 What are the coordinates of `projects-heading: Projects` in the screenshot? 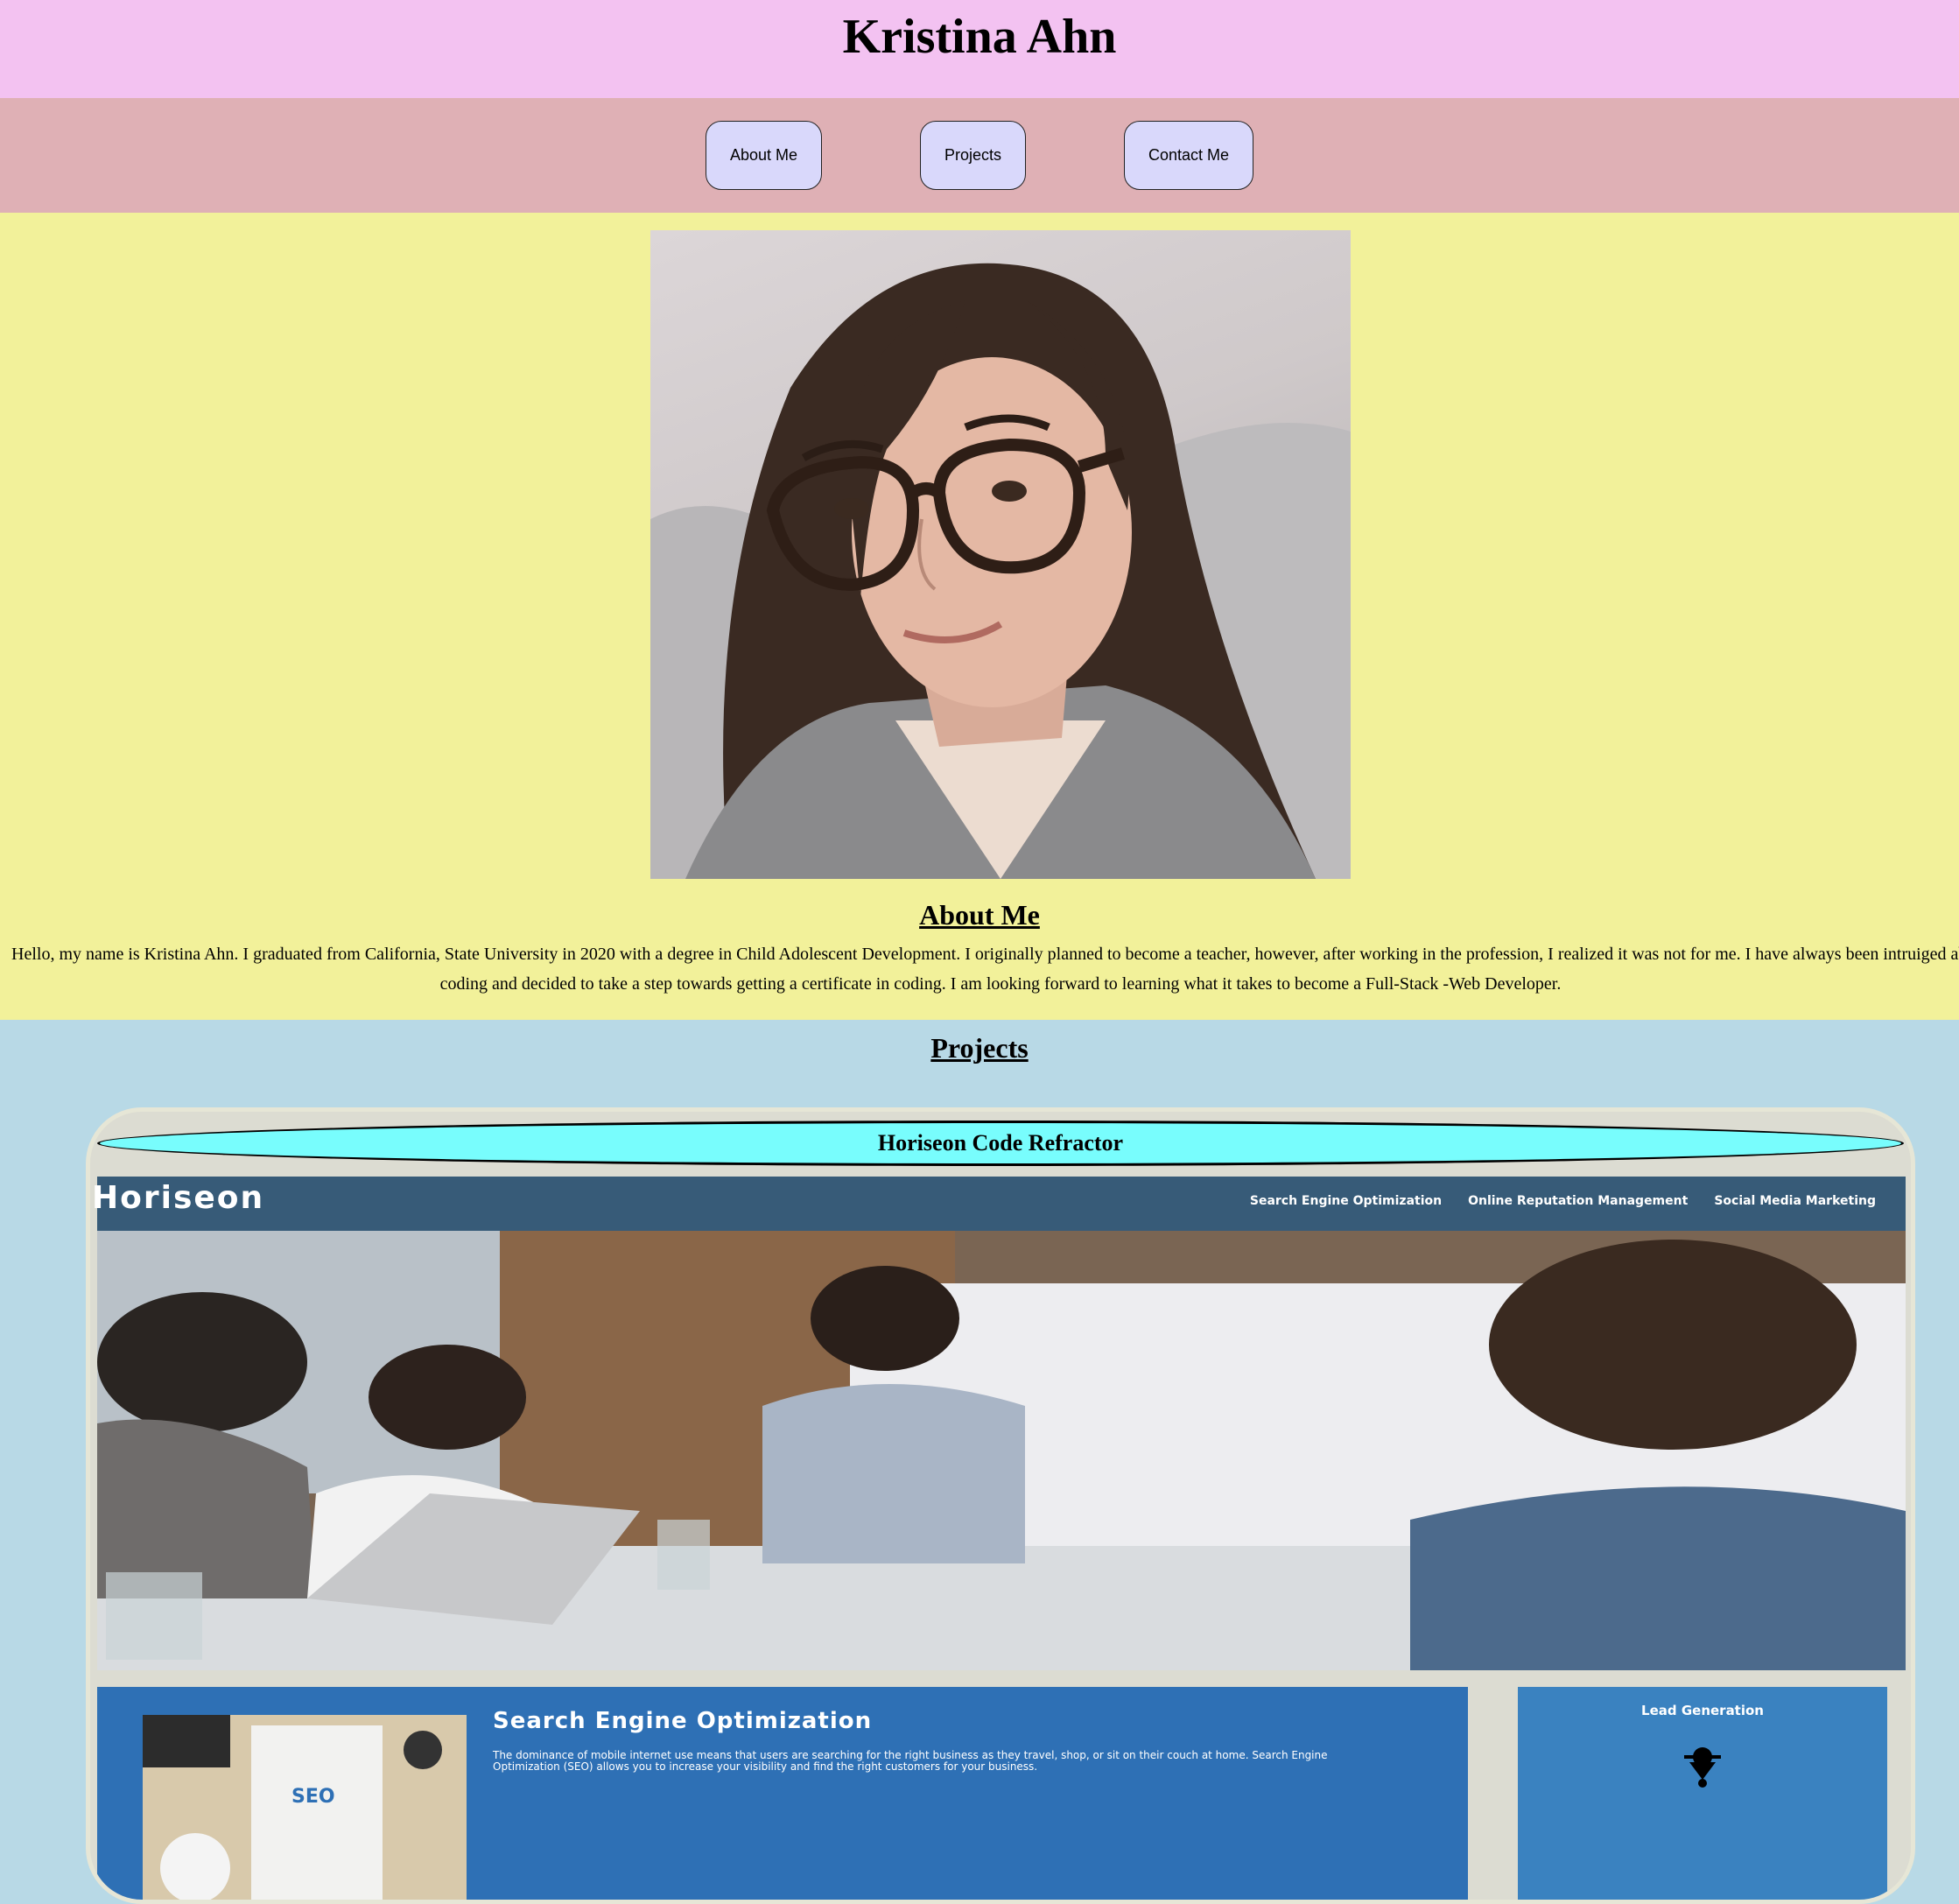 It's located at (979, 1048).